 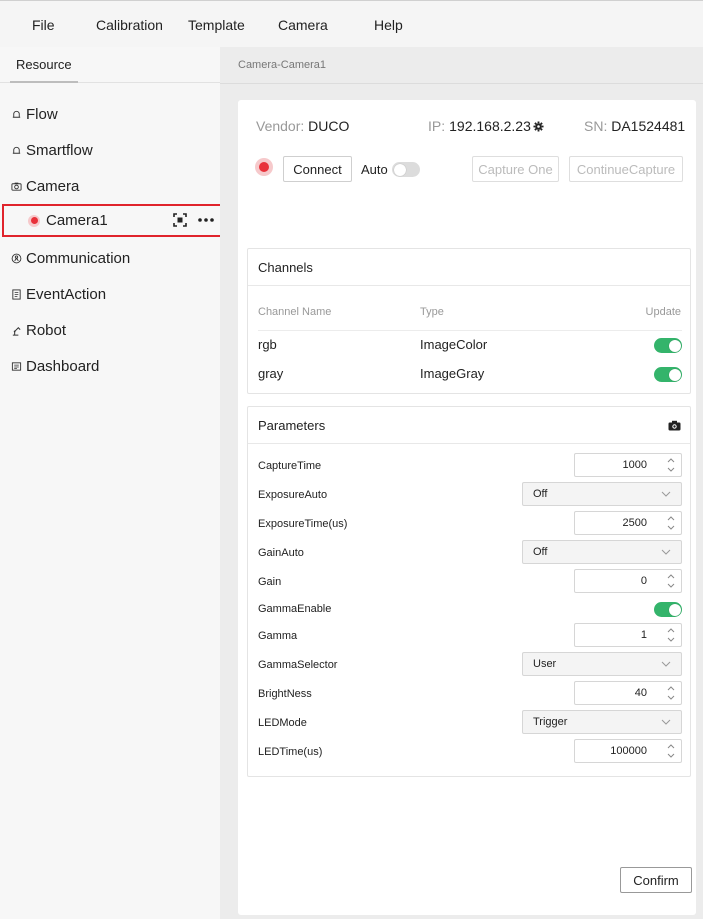 I want to click on sidebar-item-smartflow: Smartflow, so click(x=51, y=150).